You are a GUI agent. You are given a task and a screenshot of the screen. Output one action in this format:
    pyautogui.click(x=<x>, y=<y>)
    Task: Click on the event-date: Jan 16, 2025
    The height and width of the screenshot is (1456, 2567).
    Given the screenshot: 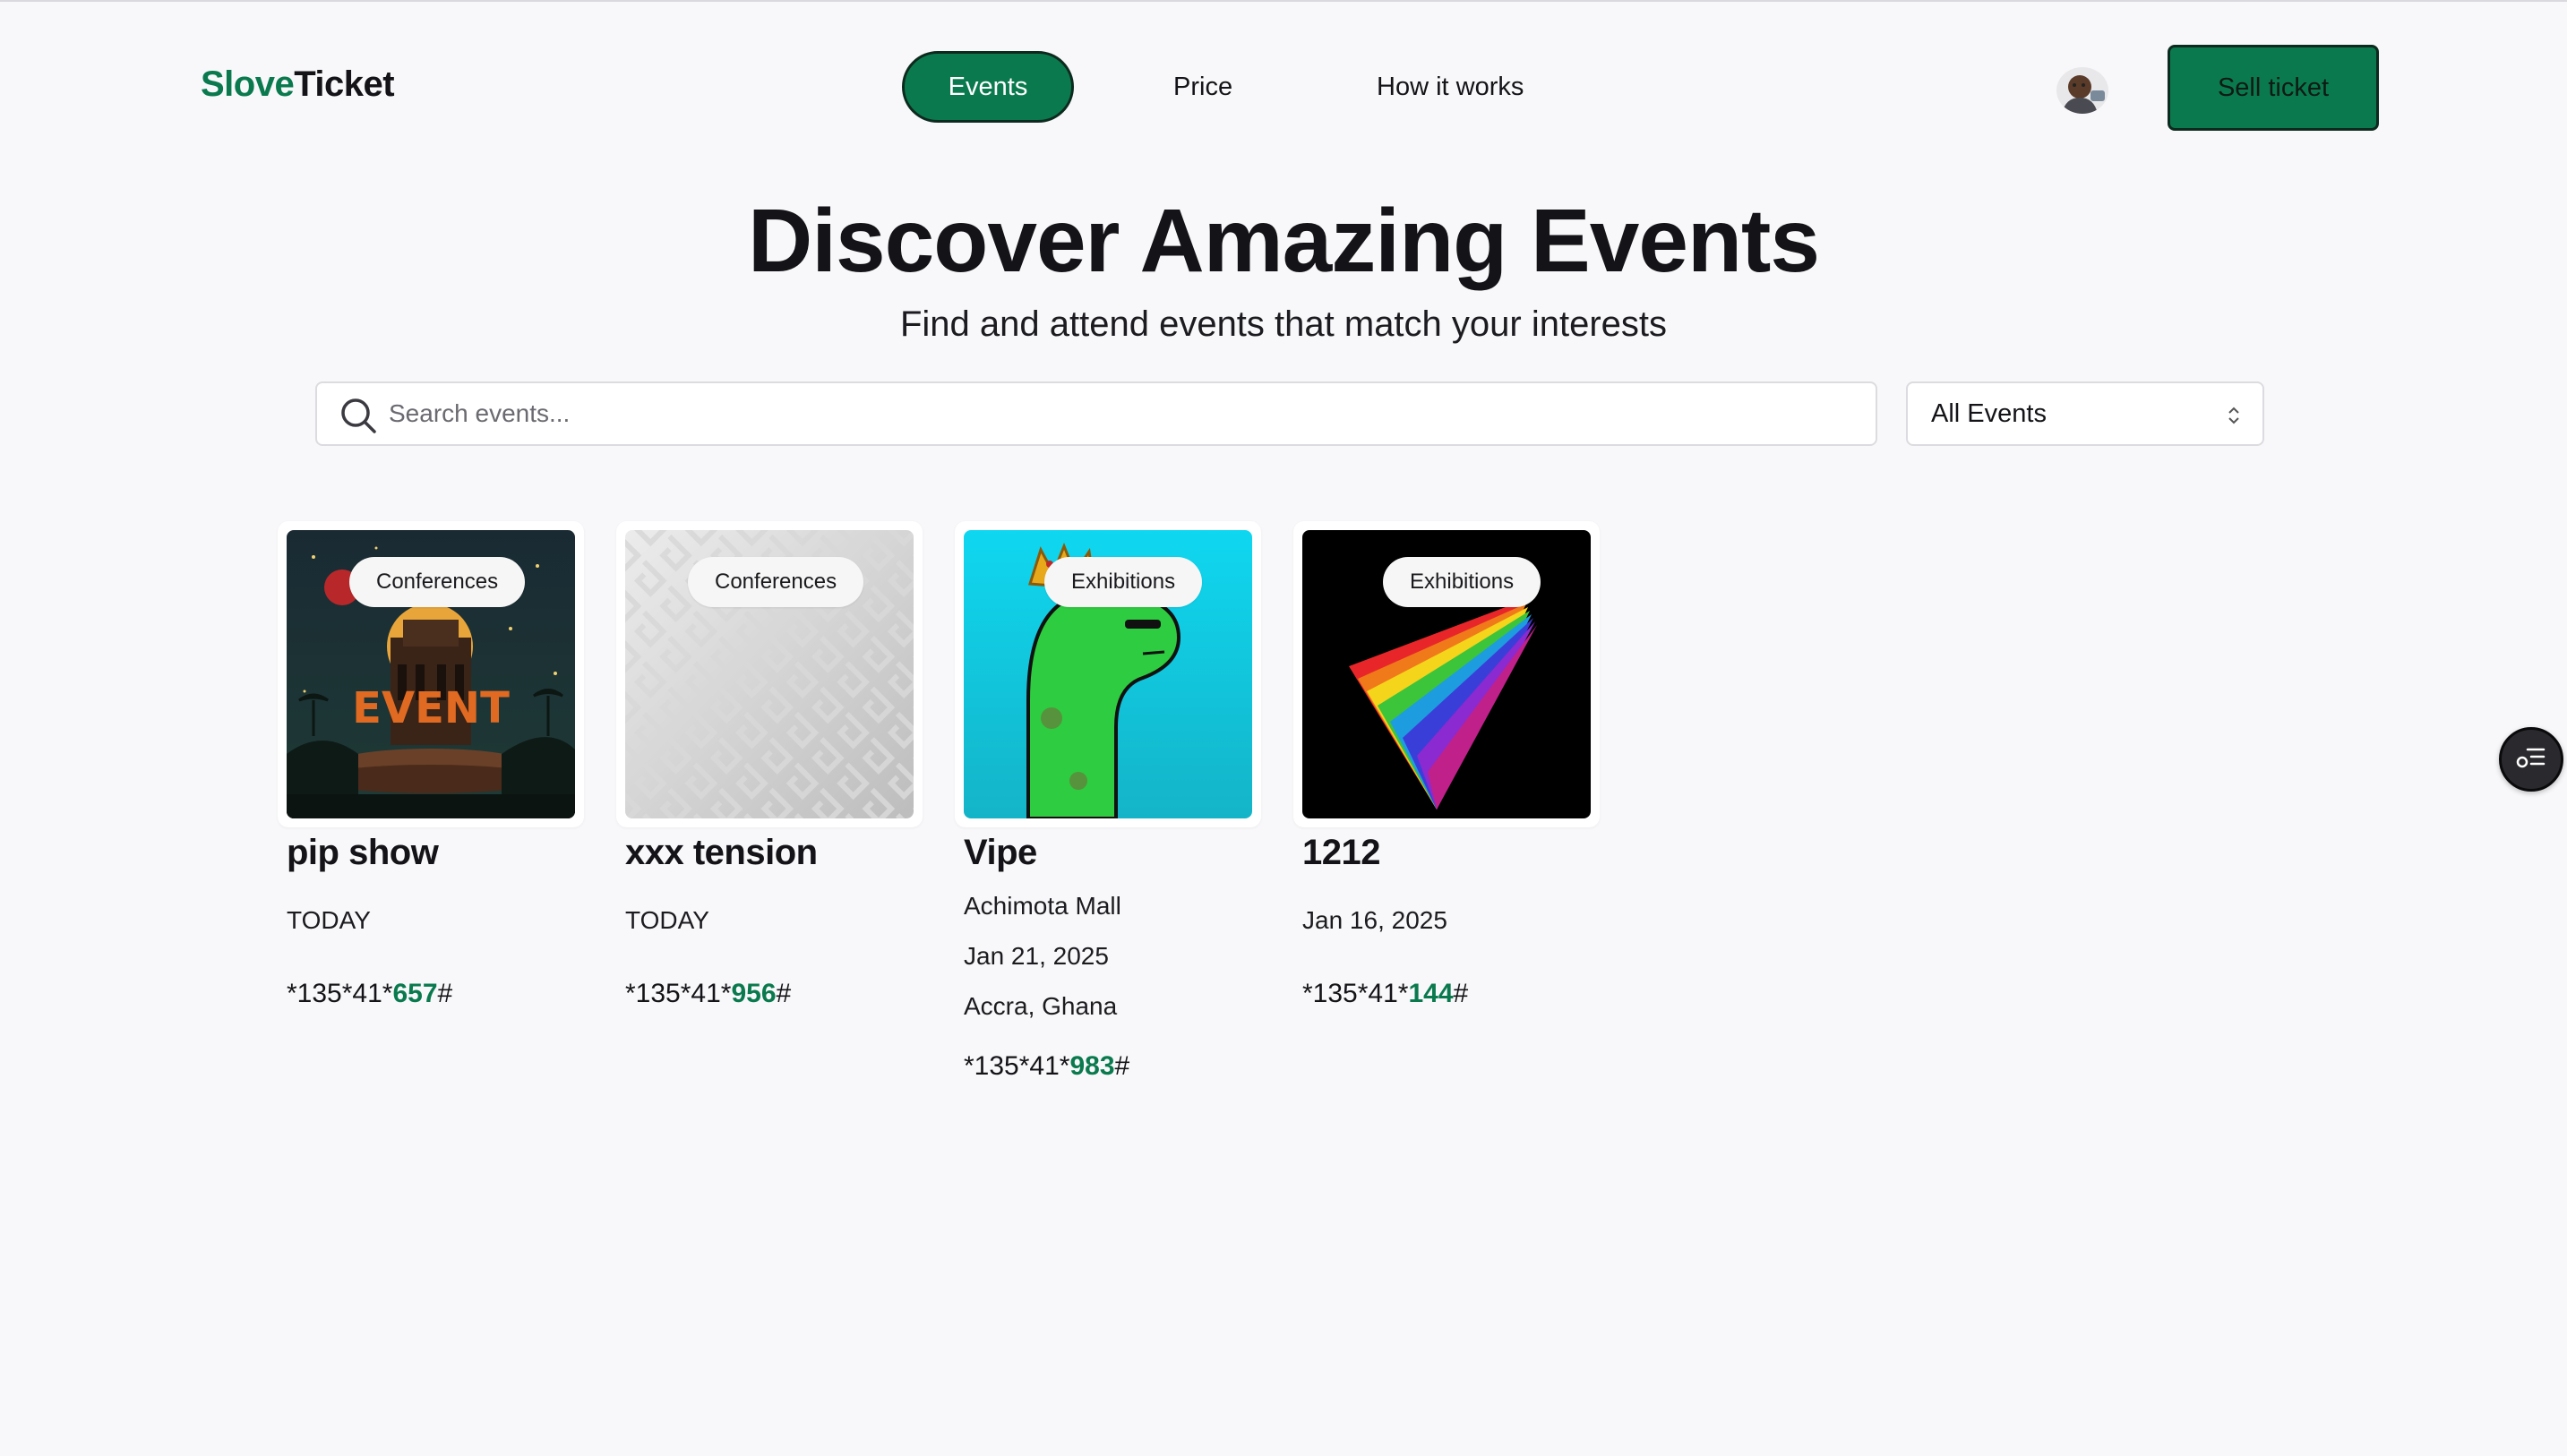 What is the action you would take?
    pyautogui.click(x=1374, y=920)
    